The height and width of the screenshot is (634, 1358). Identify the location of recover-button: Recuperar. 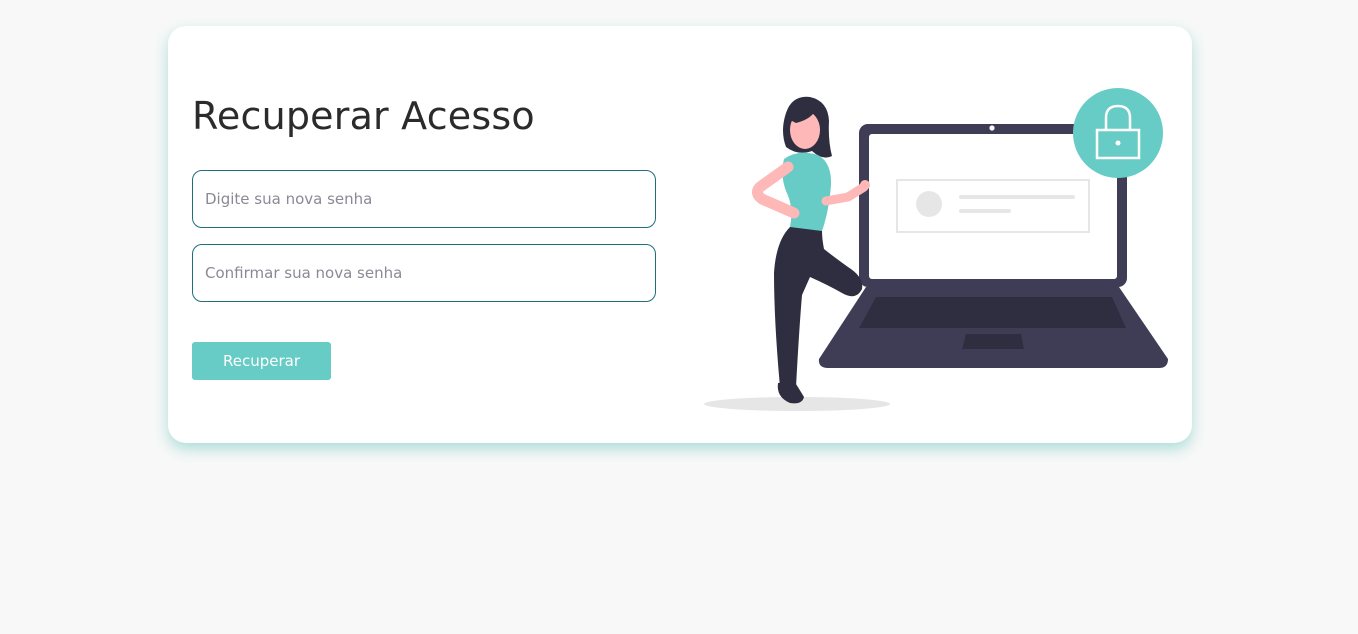
(261, 361).